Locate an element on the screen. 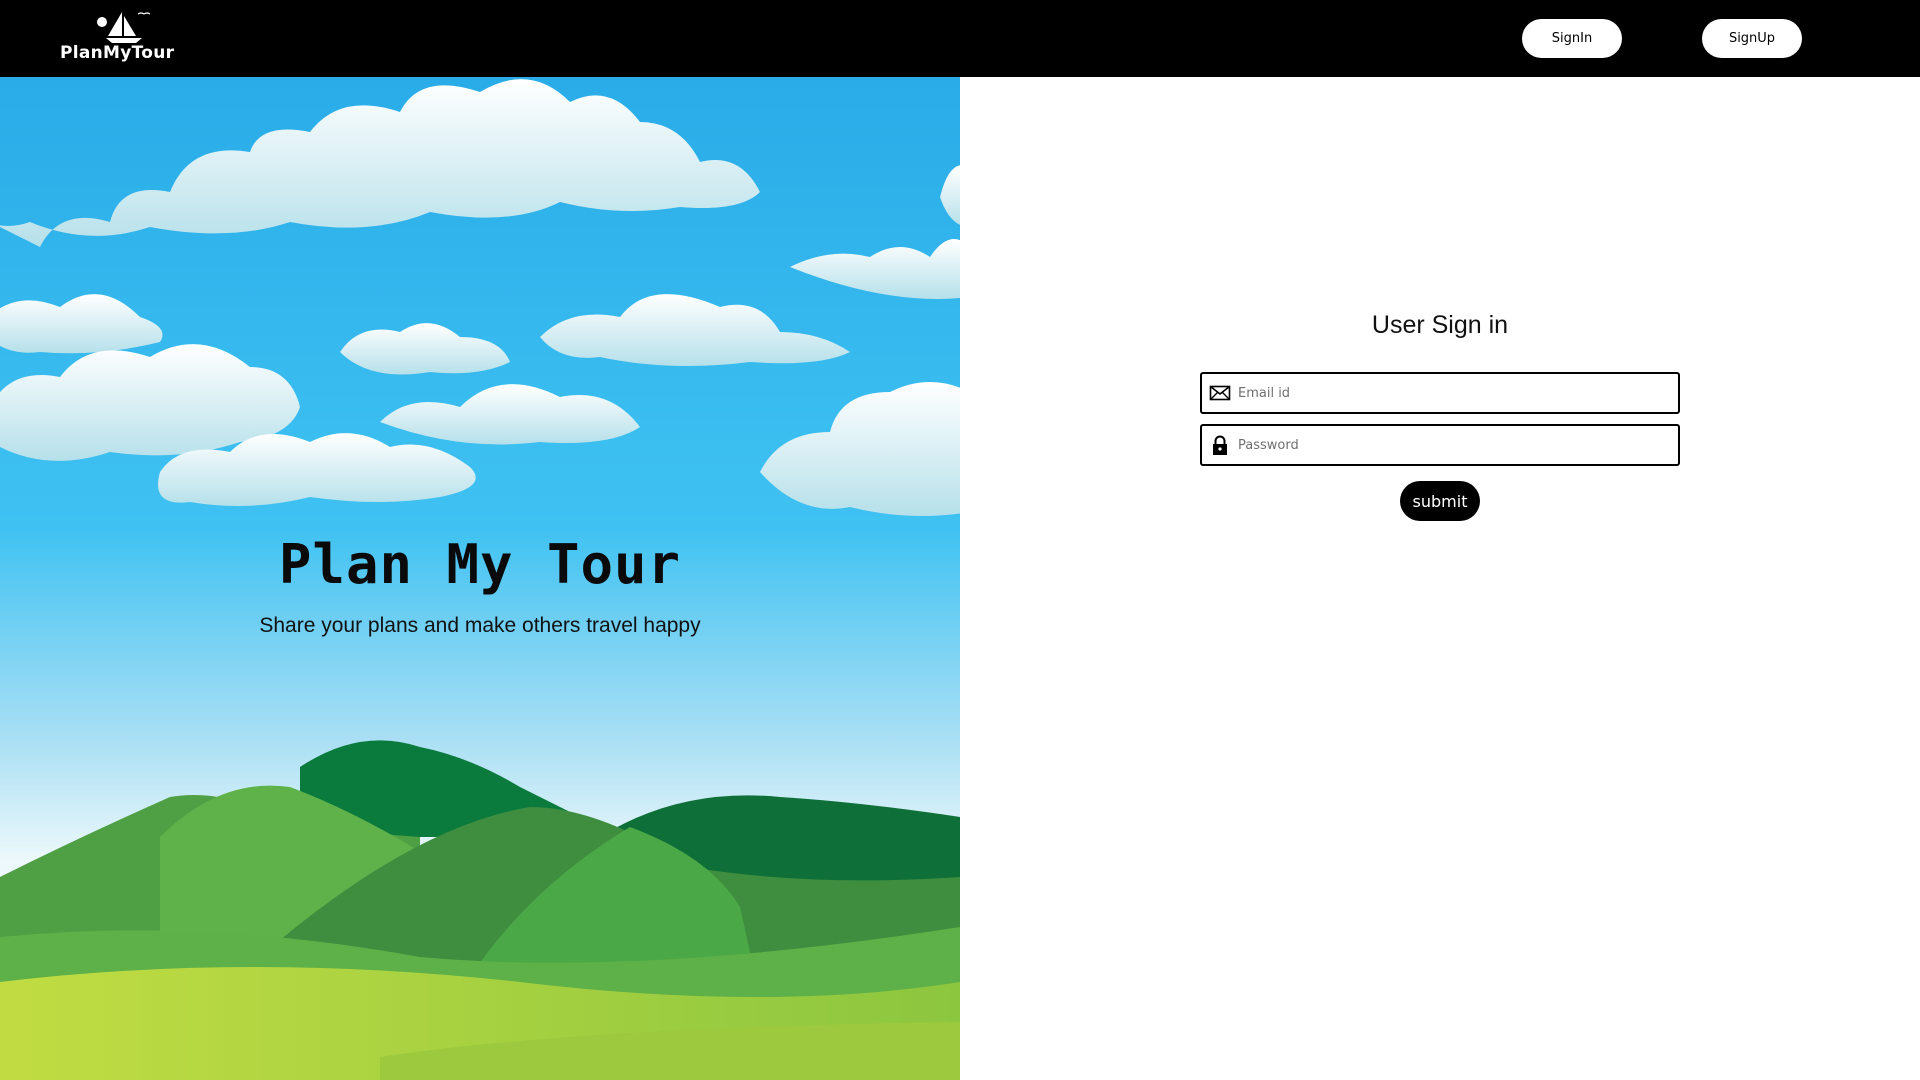 This screenshot has width=1920, height=1080. logo-text: PlanMyTour is located at coordinates (117, 53).